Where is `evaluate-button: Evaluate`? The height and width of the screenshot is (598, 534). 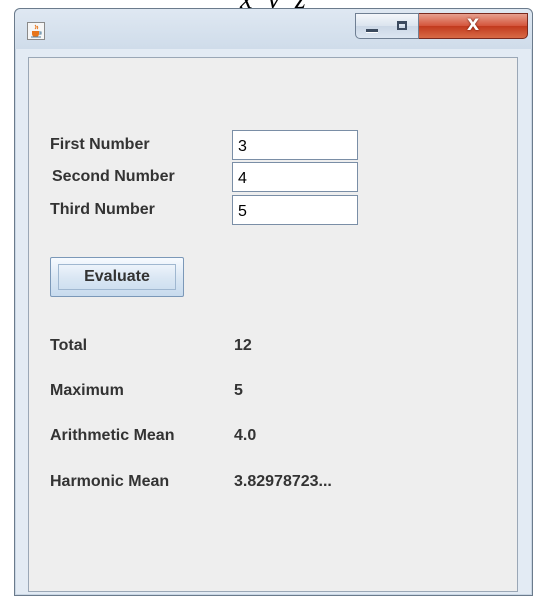 evaluate-button: Evaluate is located at coordinates (117, 277).